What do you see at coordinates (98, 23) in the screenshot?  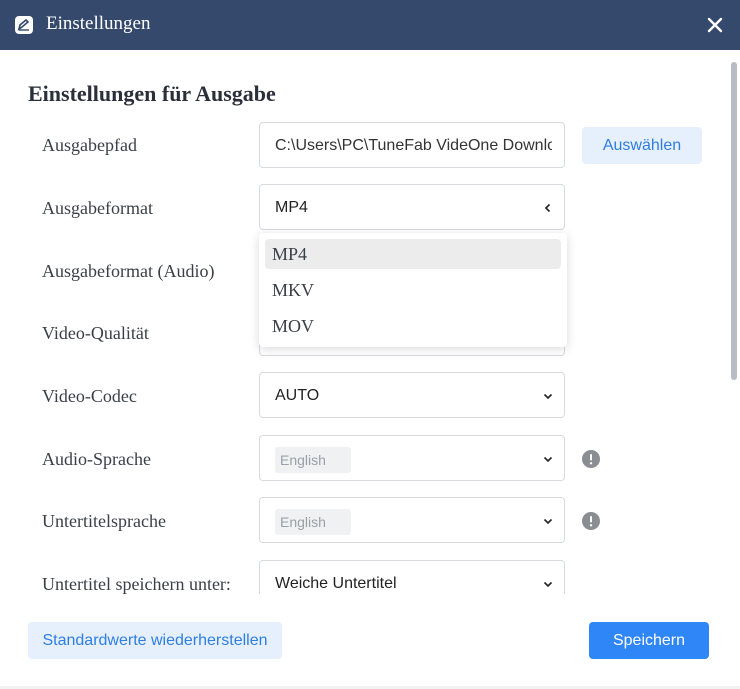 I see `window-title: Einstellungen` at bounding box center [98, 23].